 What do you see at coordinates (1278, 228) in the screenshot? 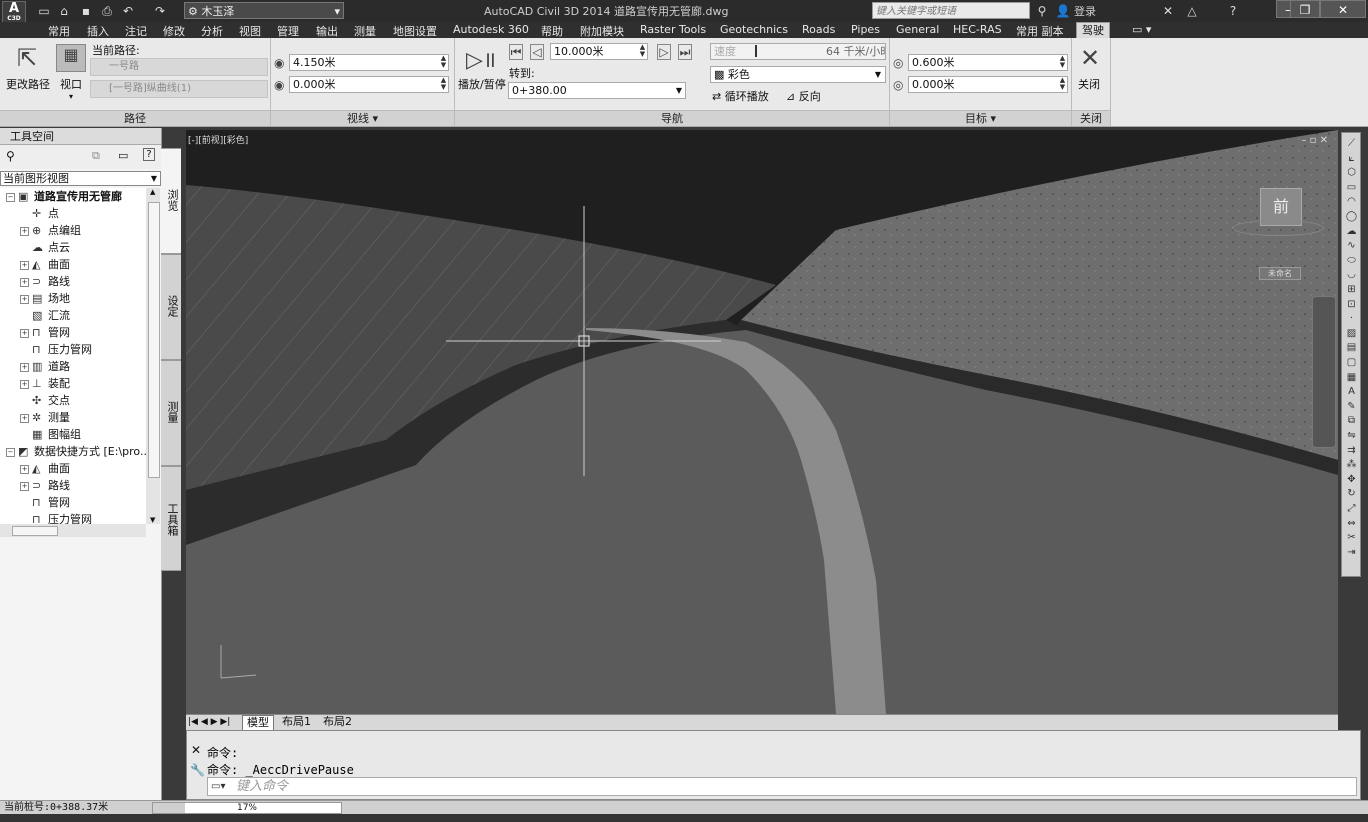
I see `viewcube-ring` at bounding box center [1278, 228].